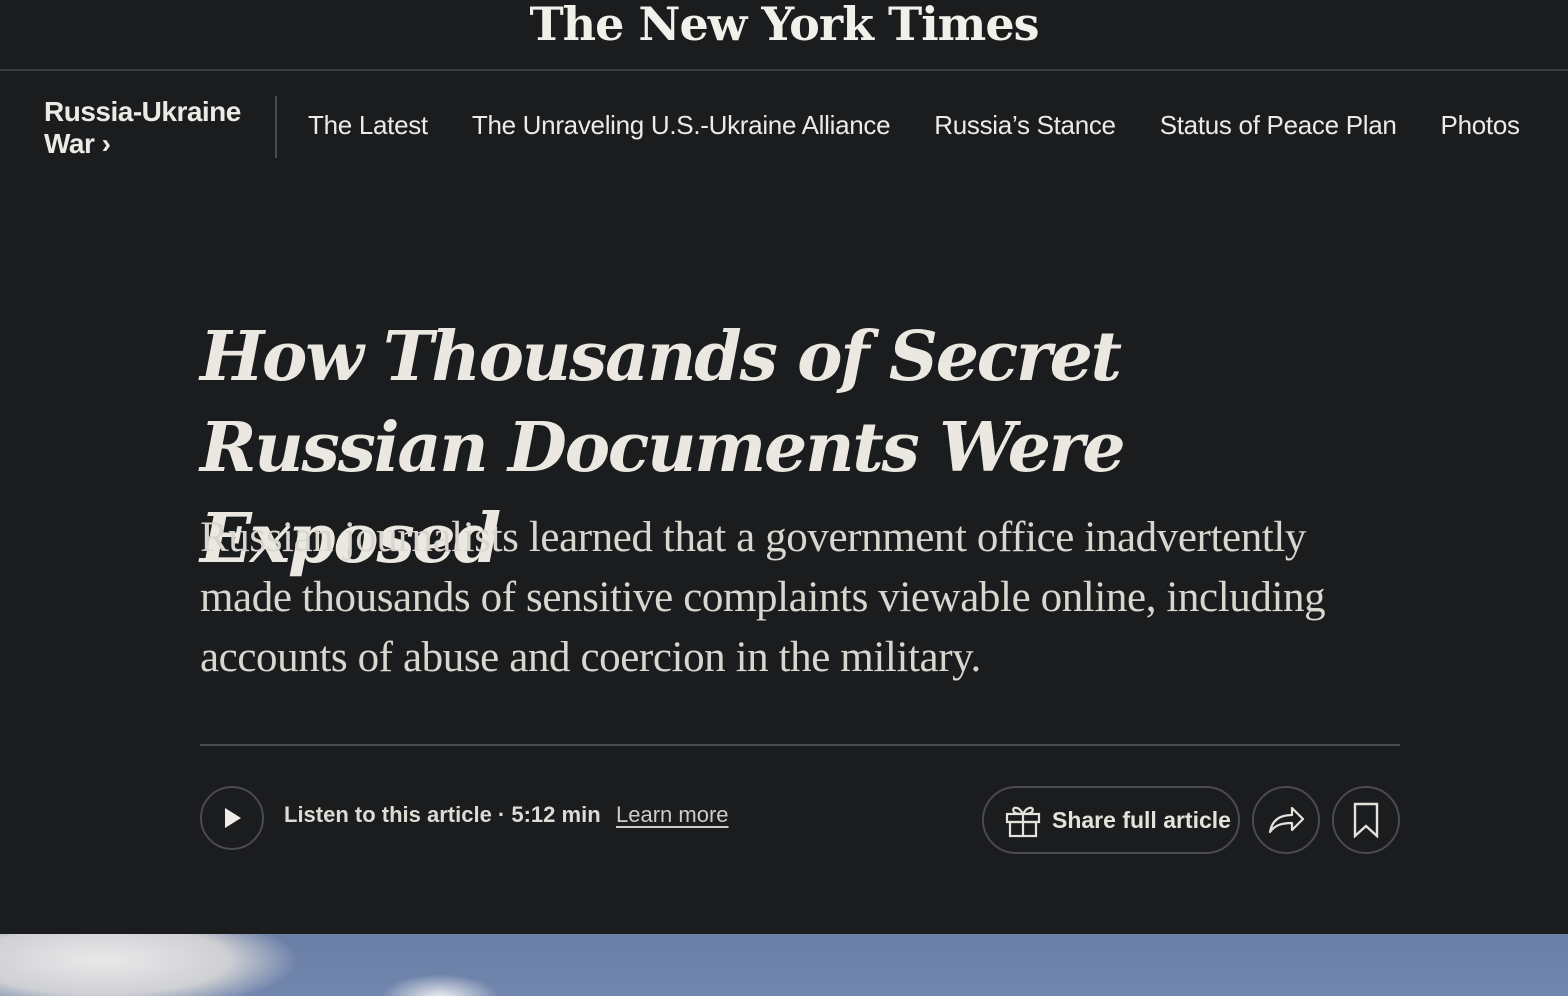 This screenshot has width=1568, height=996. What do you see at coordinates (784, 26) in the screenshot?
I see `nyt-logo: The New York Times` at bounding box center [784, 26].